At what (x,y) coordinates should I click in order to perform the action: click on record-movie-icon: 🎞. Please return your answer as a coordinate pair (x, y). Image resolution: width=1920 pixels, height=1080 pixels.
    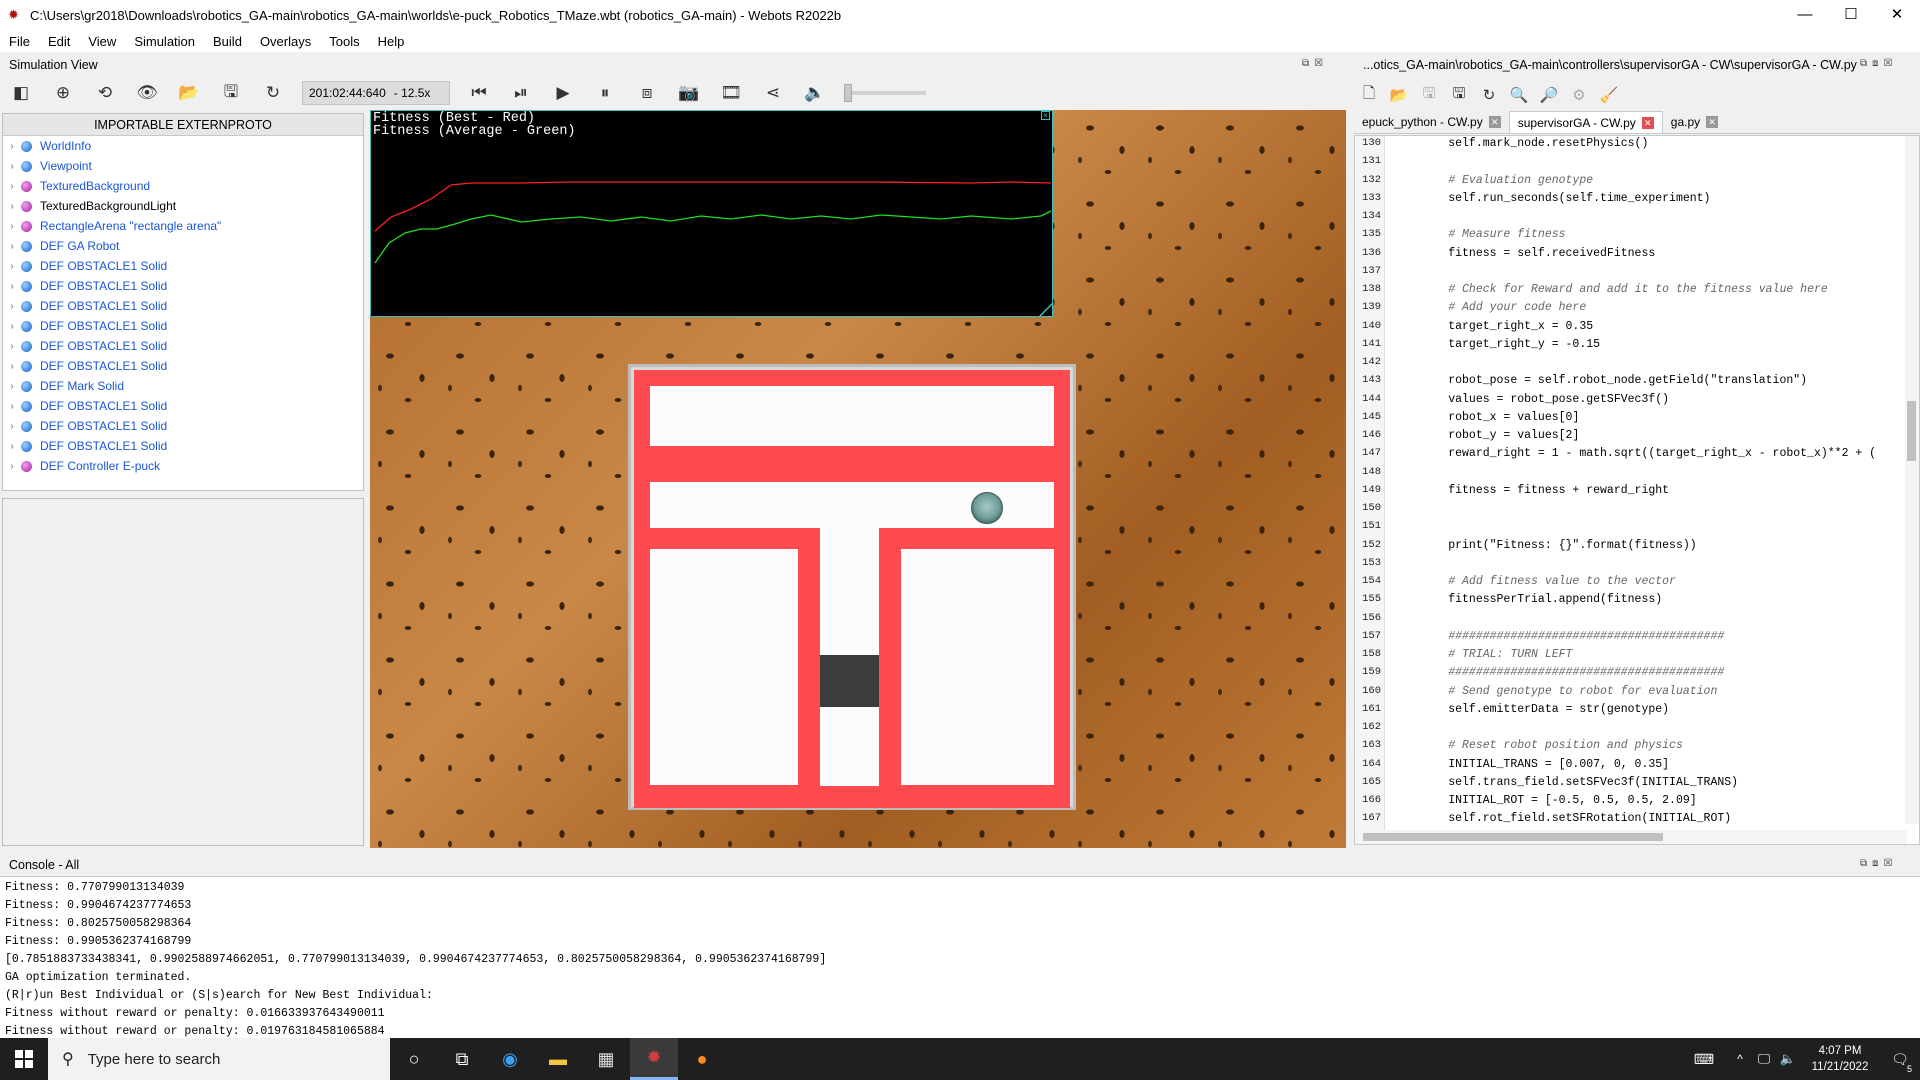
    Looking at the image, I should click on (731, 93).